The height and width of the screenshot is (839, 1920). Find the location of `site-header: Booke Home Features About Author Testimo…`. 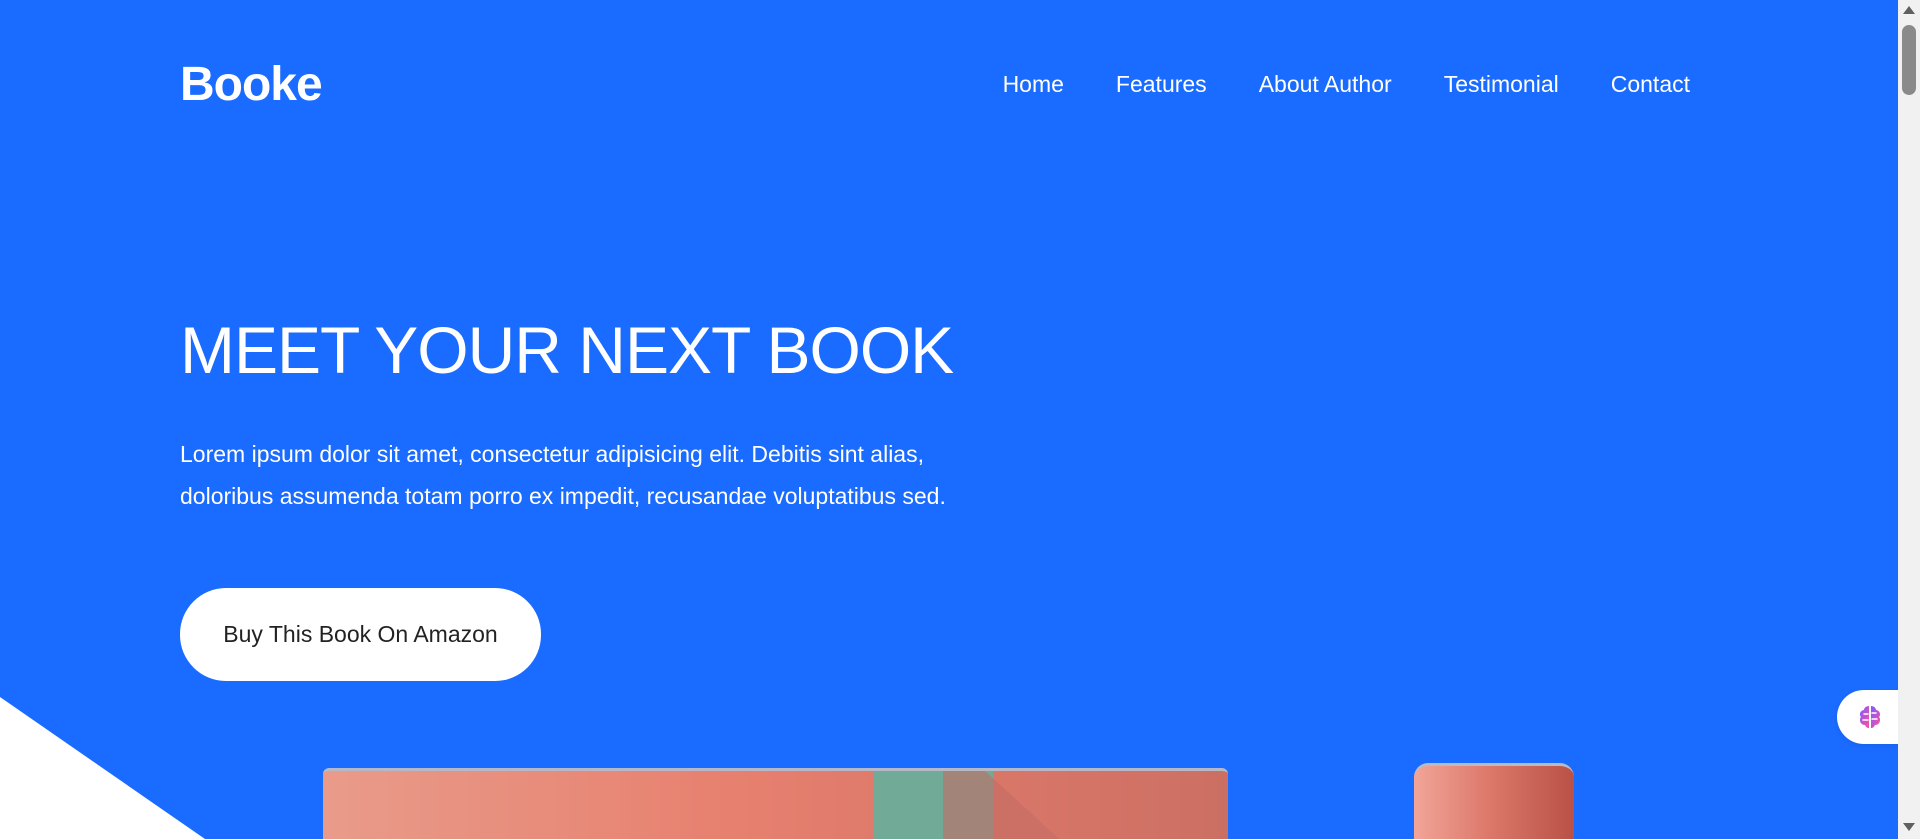

site-header: Booke Home Features About Author Testimo… is located at coordinates (935, 84).